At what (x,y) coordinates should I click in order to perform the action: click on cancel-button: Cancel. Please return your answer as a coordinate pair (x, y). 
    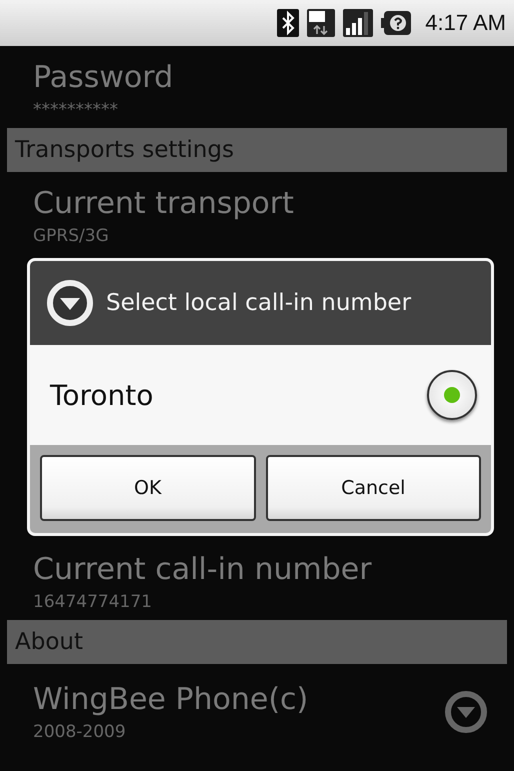
    Looking at the image, I should click on (373, 488).